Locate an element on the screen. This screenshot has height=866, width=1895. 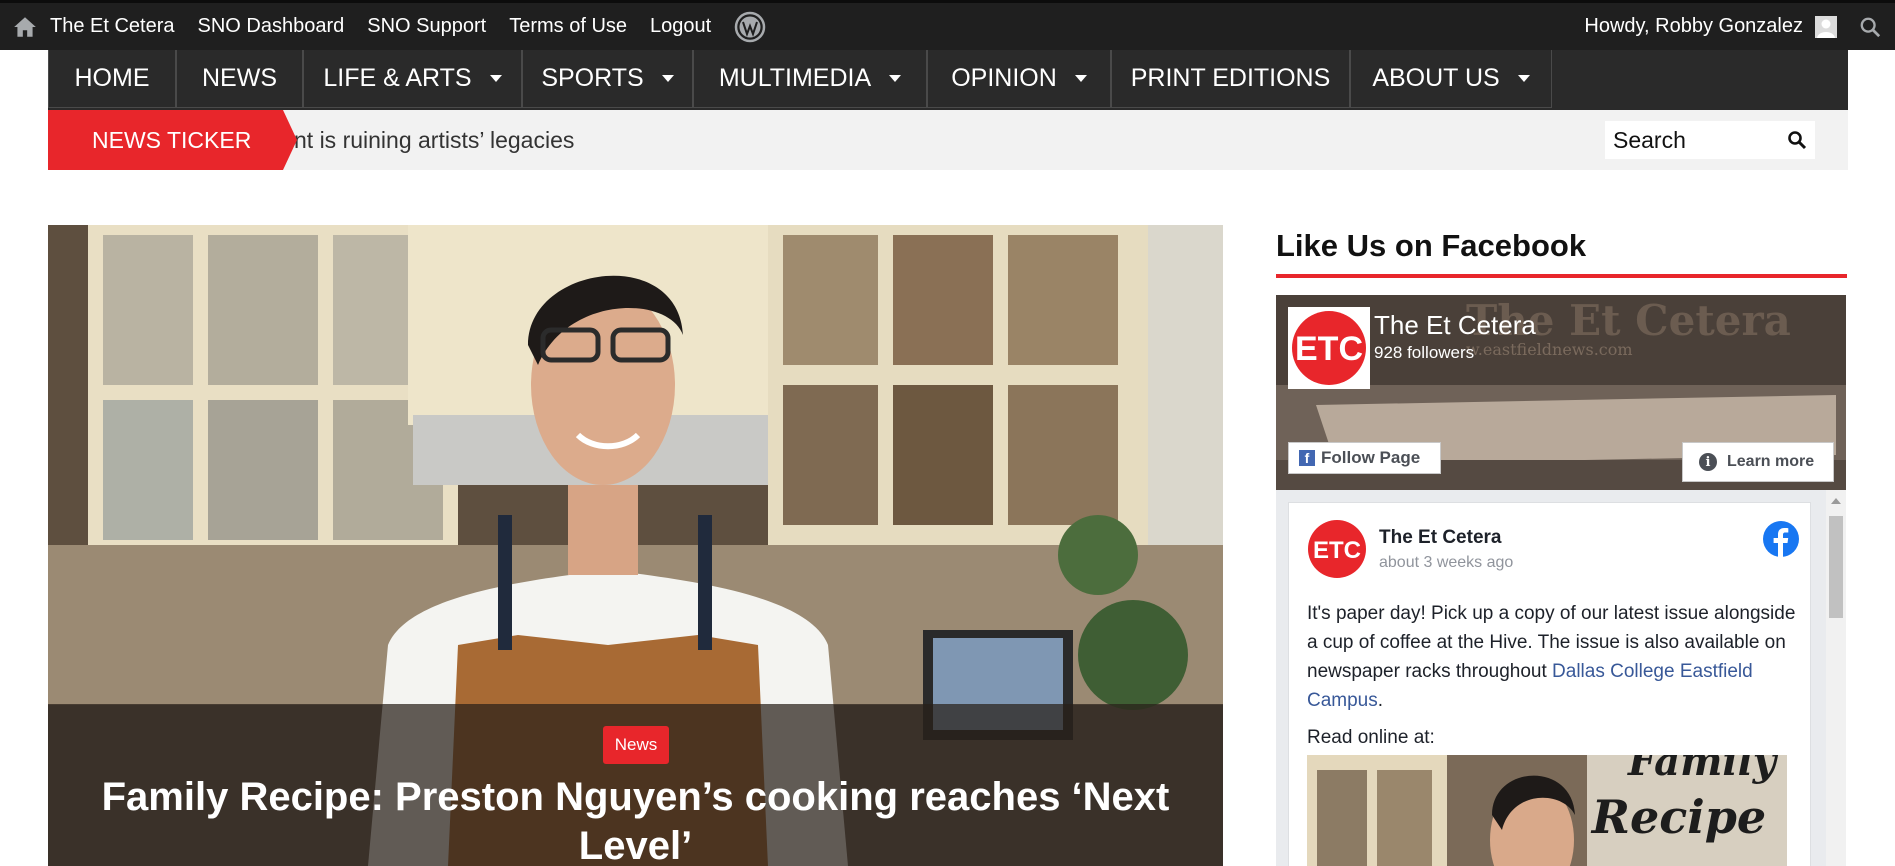
avatar-logo-text: ETC is located at coordinates (1337, 550).